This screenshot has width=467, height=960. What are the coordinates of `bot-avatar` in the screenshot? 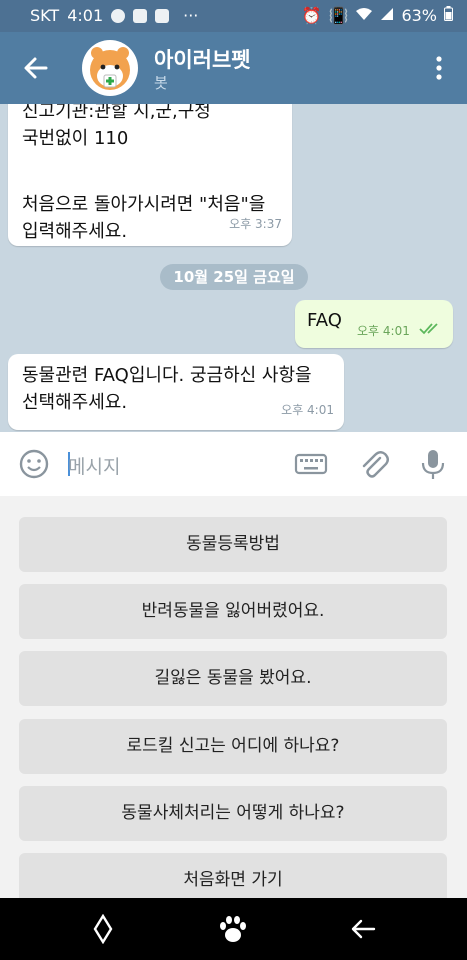 It's located at (110, 68).